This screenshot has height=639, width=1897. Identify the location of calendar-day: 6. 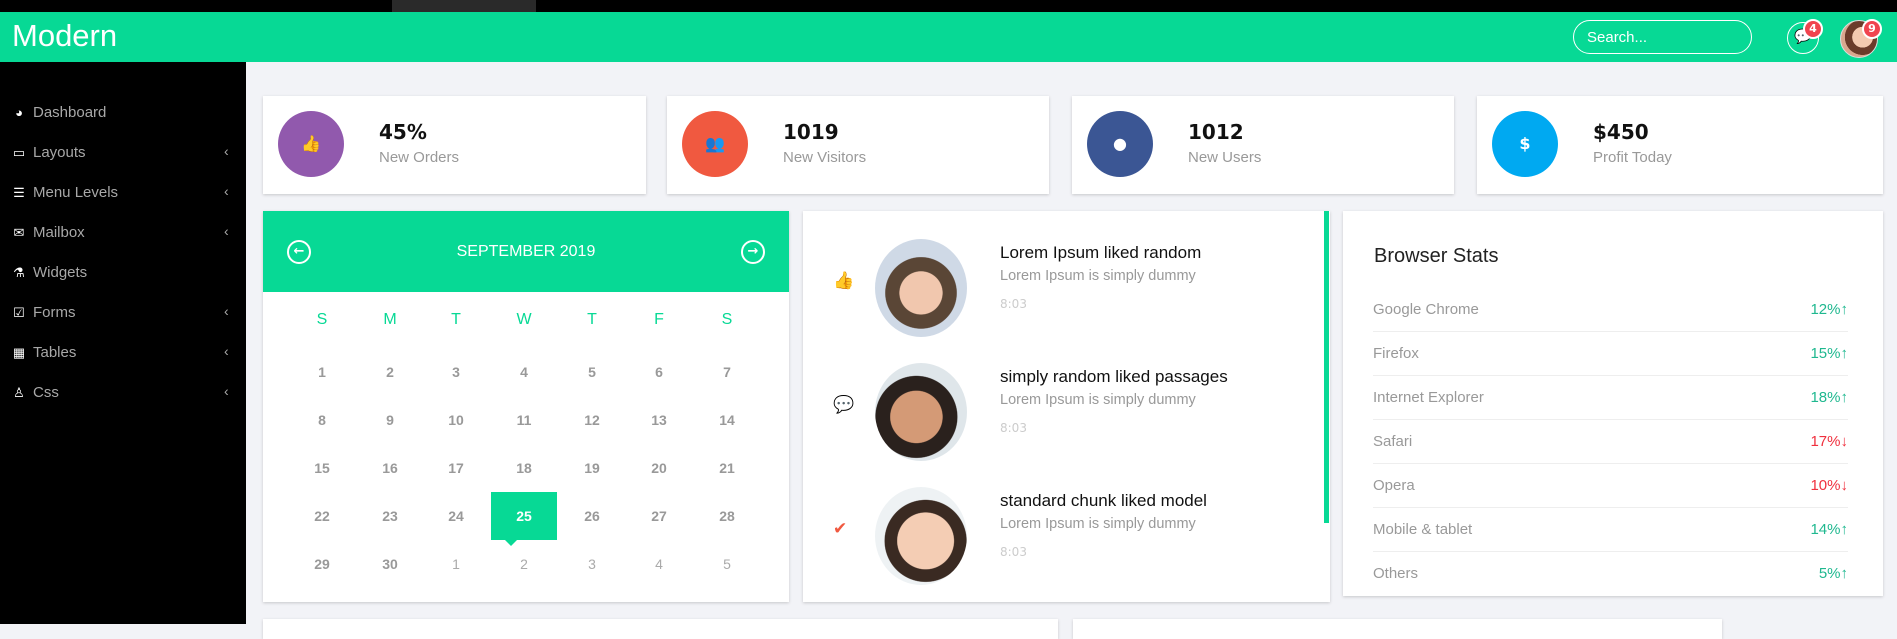
(659, 372).